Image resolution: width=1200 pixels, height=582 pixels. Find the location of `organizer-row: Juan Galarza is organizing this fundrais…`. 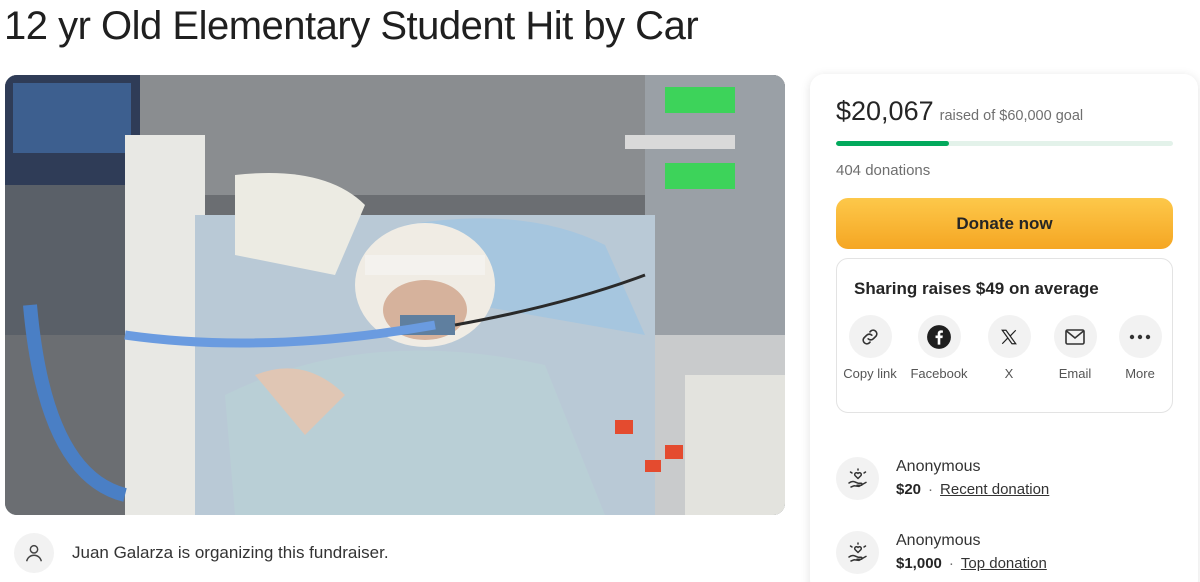

organizer-row: Juan Galarza is organizing this fundrais… is located at coordinates (201, 553).